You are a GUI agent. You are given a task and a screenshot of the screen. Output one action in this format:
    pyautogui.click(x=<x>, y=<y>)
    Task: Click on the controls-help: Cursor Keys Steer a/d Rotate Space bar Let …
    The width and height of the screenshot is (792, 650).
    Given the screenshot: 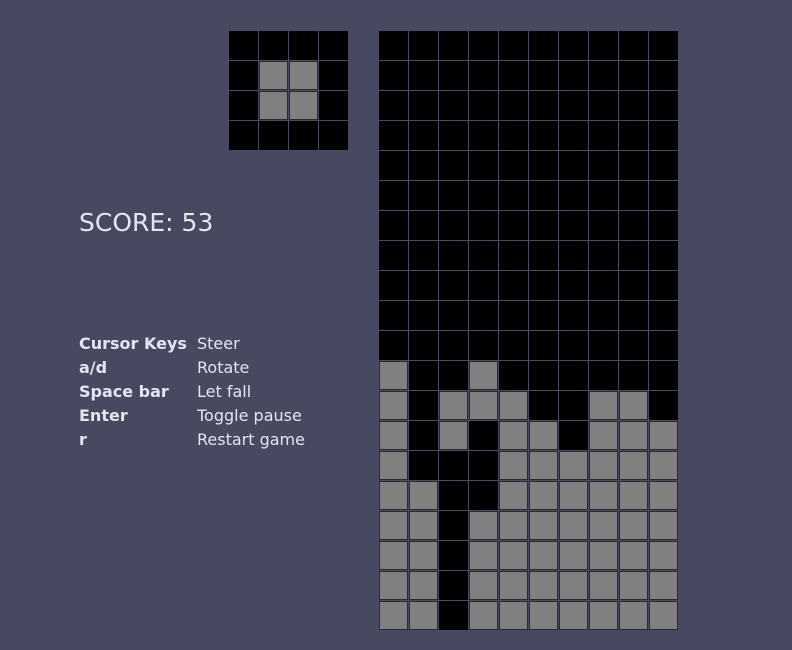 What is the action you would take?
    pyautogui.click(x=192, y=392)
    